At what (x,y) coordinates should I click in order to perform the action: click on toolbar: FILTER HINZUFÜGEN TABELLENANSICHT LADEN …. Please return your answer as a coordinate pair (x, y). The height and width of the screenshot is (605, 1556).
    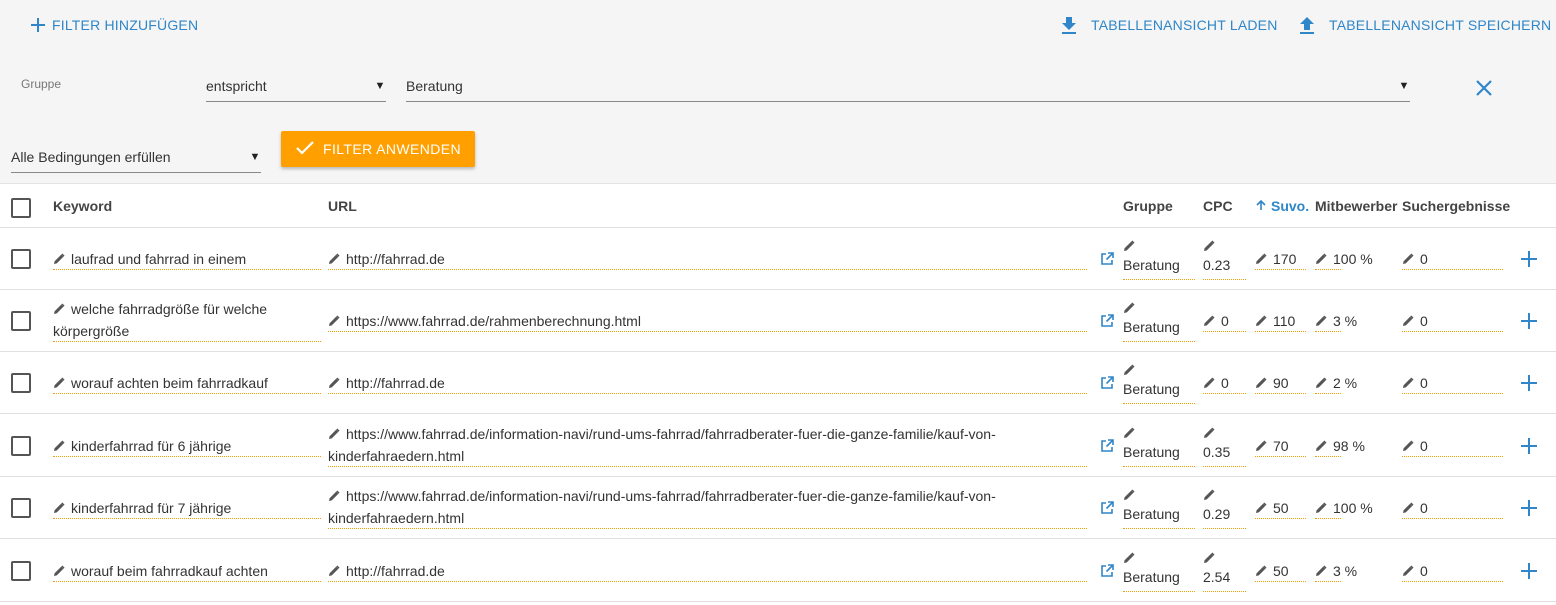
    Looking at the image, I should click on (778, 30).